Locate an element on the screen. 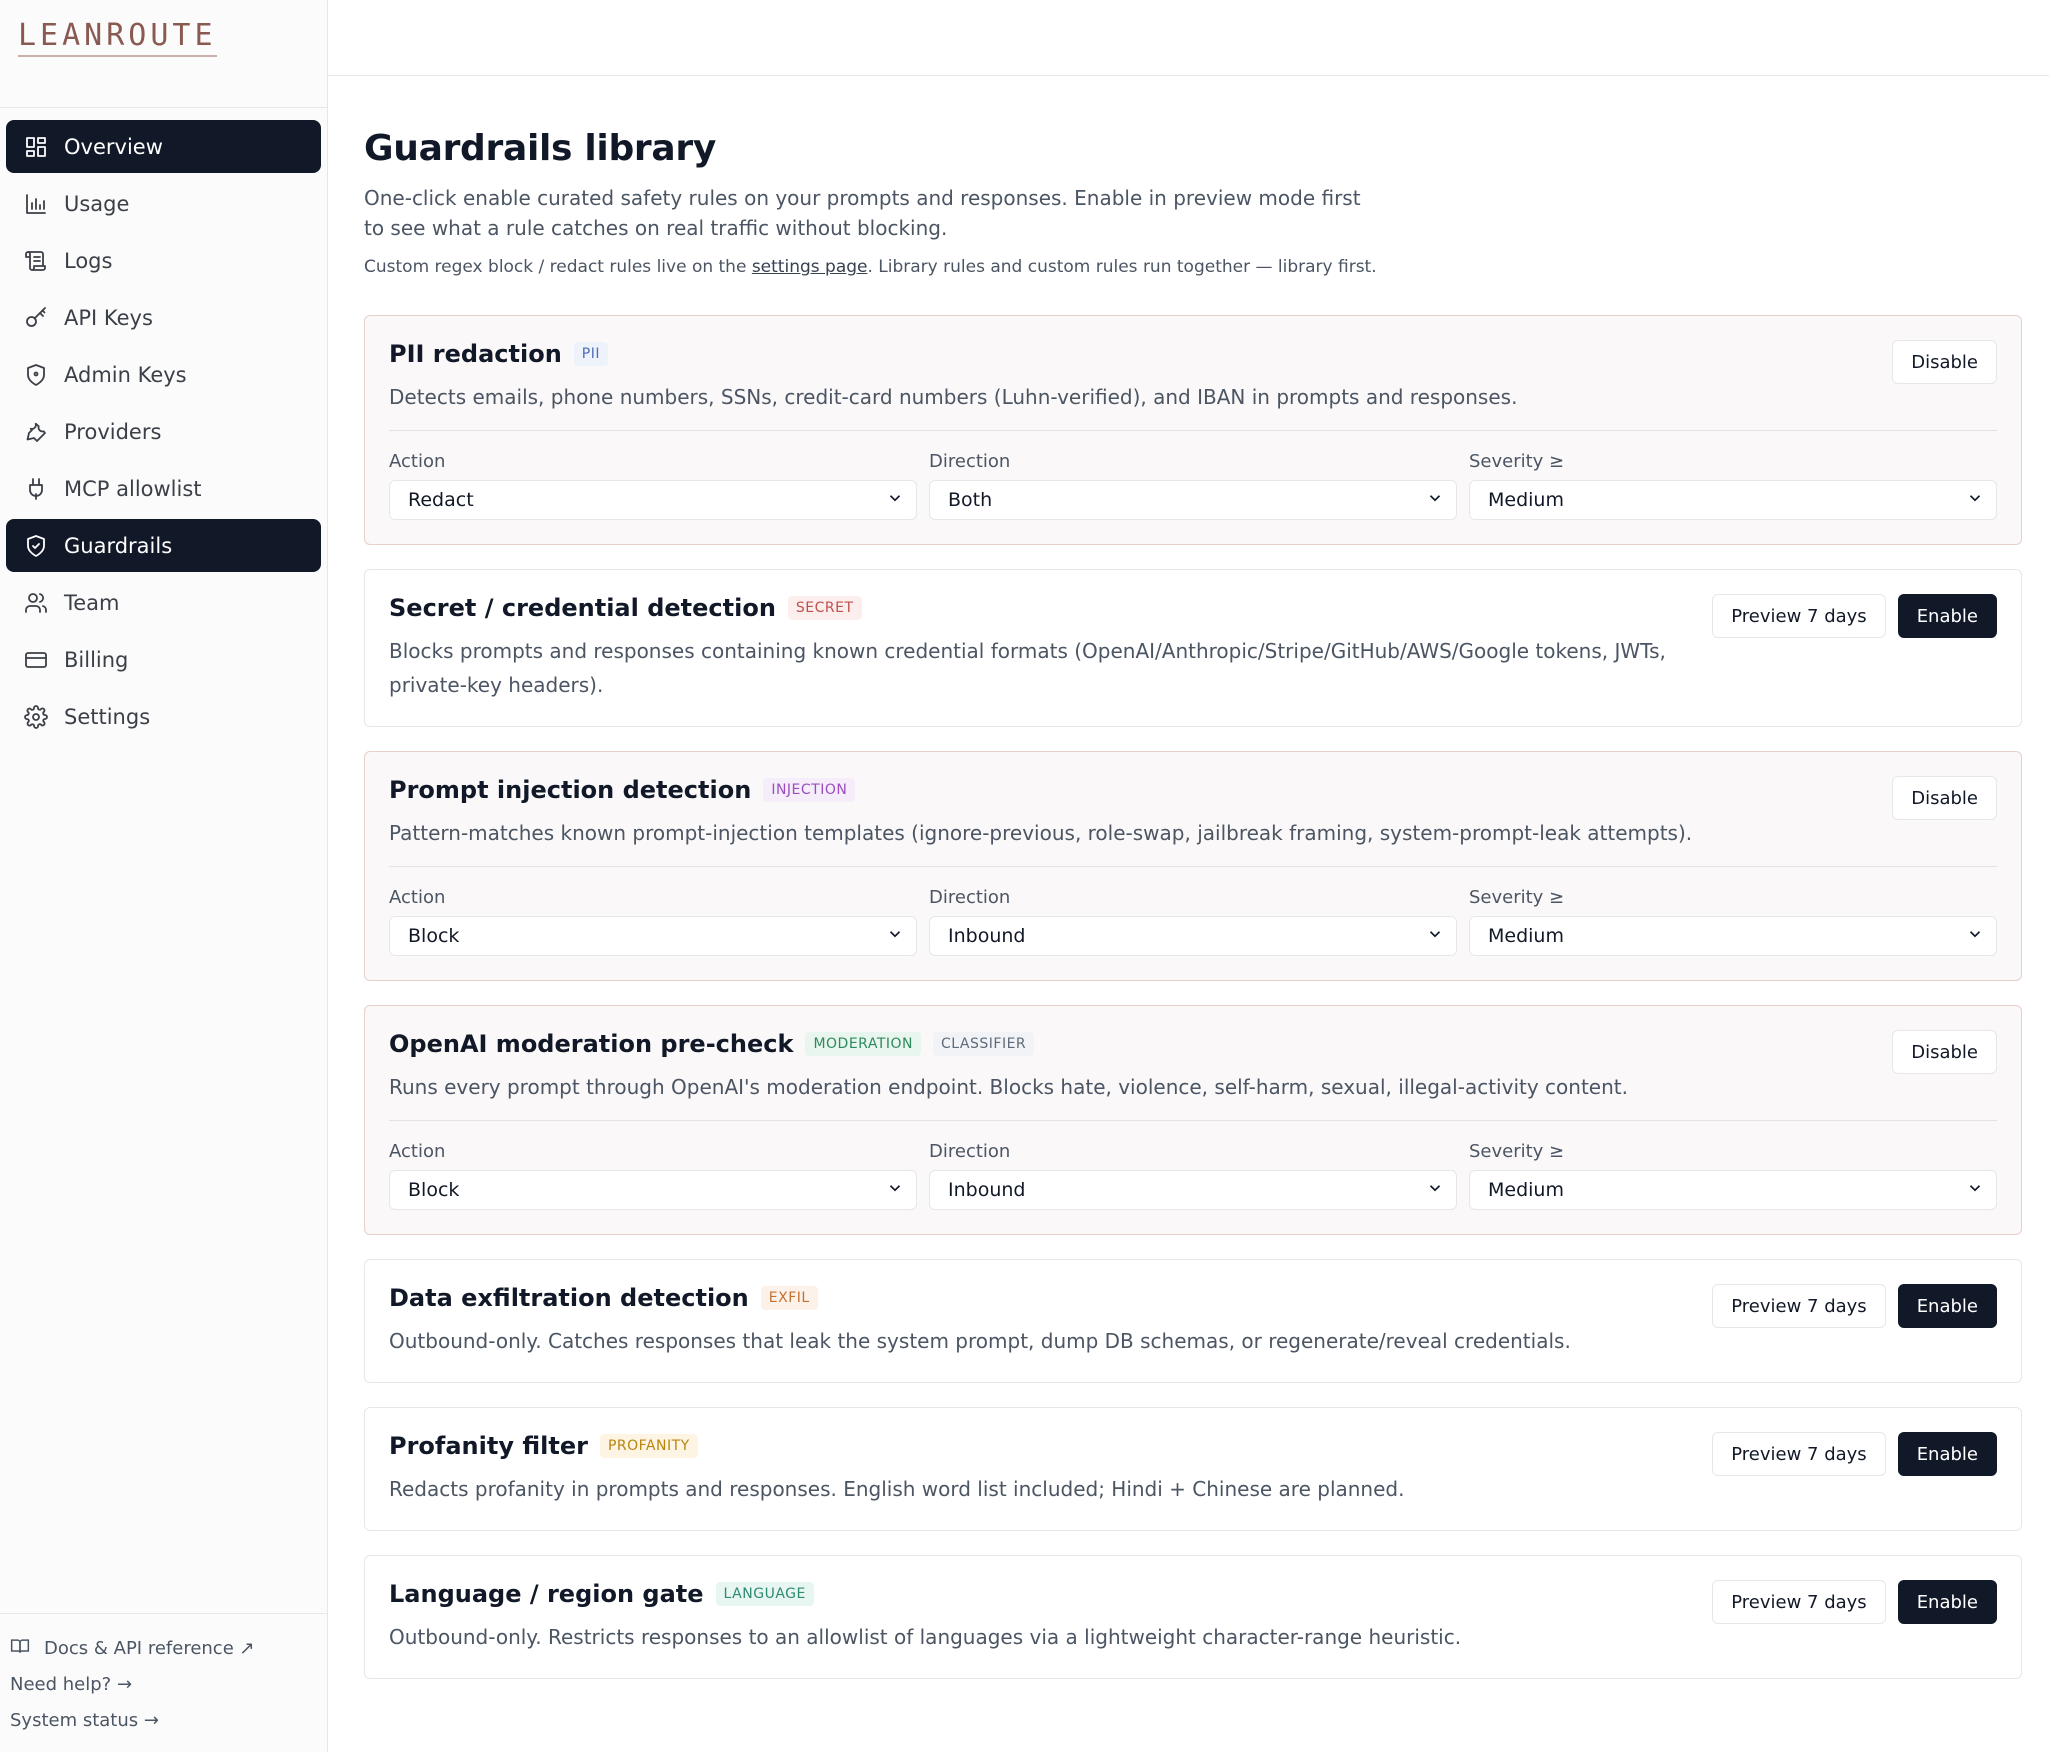  rule-actions: Disable is located at coordinates (1944, 1052).